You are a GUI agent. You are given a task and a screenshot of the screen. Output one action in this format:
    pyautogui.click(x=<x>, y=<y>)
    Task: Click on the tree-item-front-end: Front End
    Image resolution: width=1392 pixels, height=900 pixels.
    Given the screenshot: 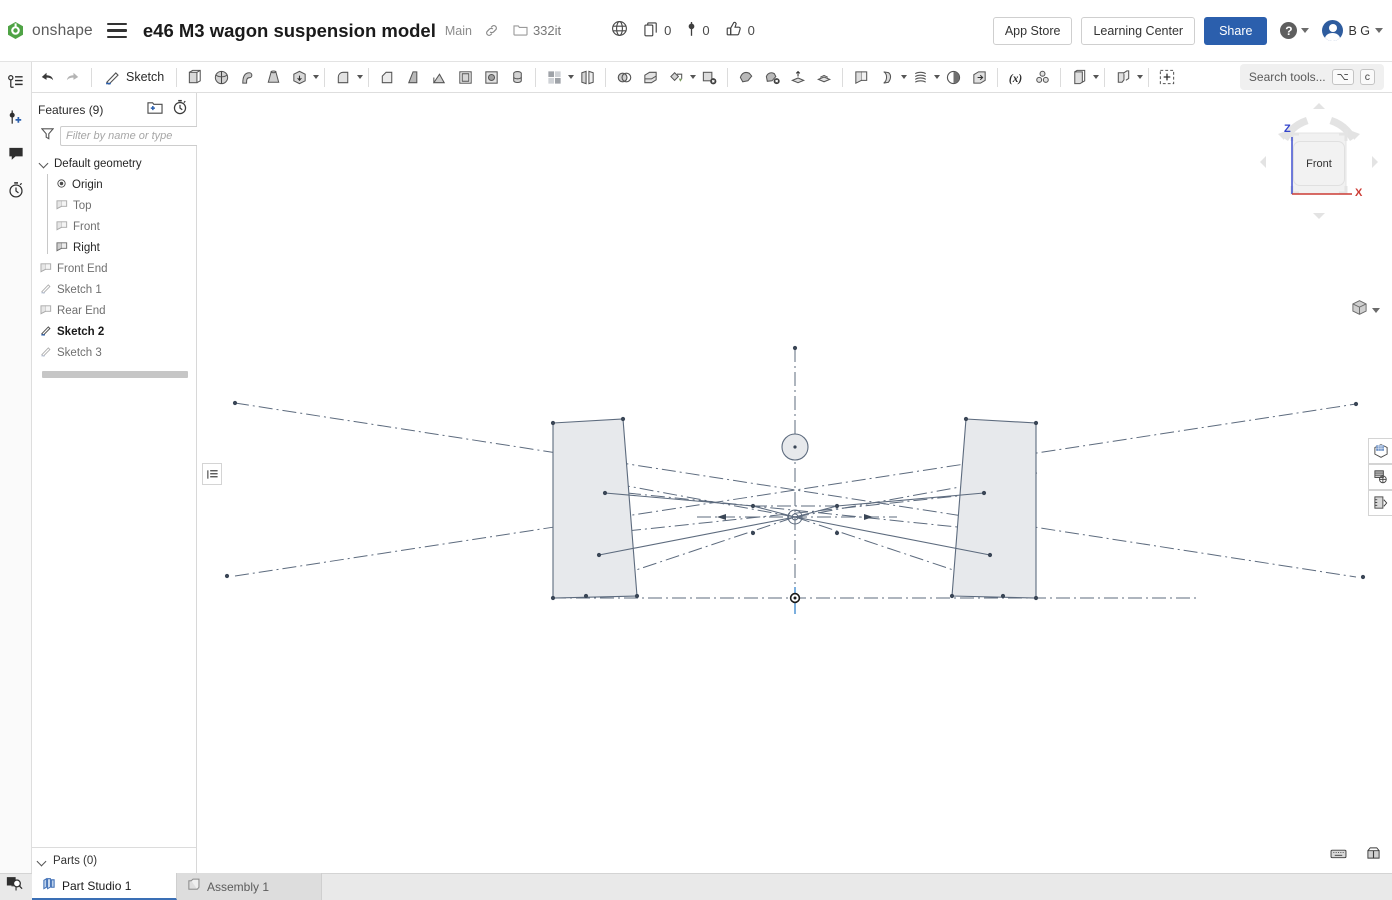 What is the action you would take?
    pyautogui.click(x=116, y=268)
    